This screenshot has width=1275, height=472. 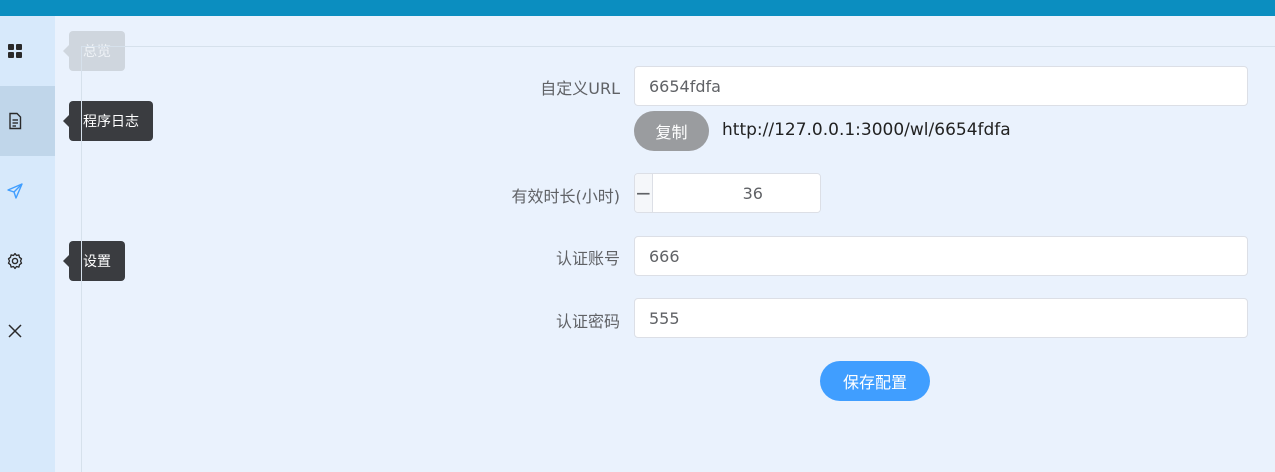 I want to click on content-divider-horizontal, so click(x=678, y=46).